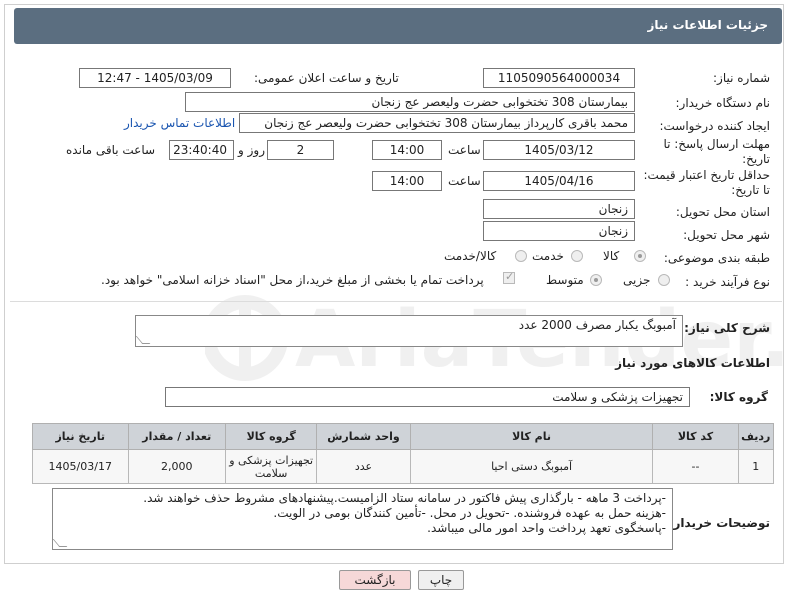 Image resolution: width=788 pixels, height=606 pixels. I want to click on buyer-org-label: نام دستگاه خریدار:, so click(723, 103).